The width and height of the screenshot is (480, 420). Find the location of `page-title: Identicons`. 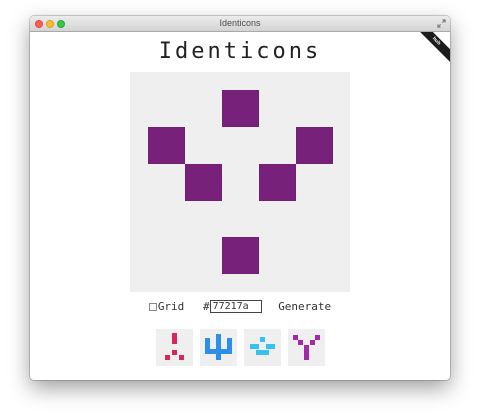

page-title: Identicons is located at coordinates (240, 51).